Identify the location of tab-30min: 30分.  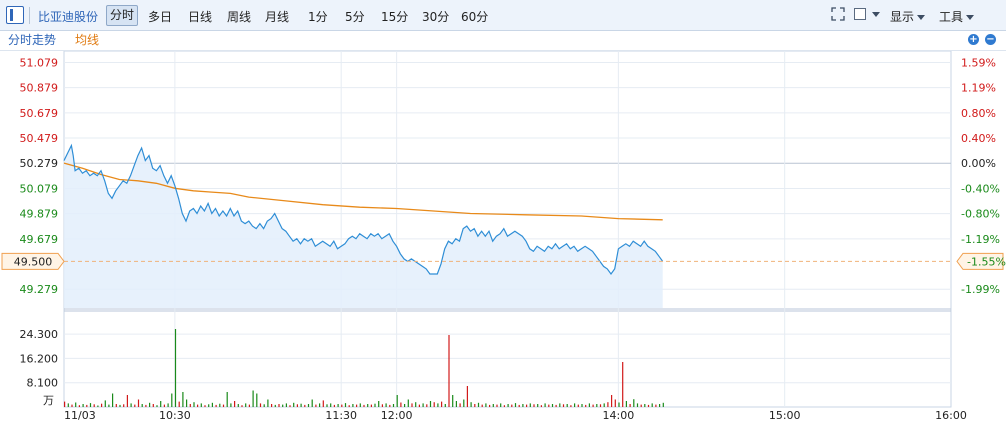
(435, 16).